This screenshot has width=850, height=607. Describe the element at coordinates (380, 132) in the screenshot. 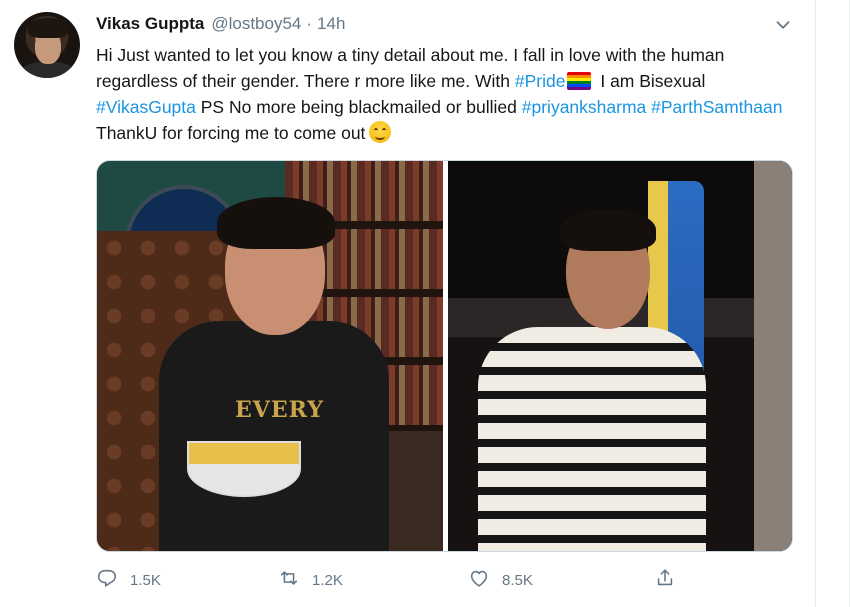

I see `smiling-face-icon` at that location.